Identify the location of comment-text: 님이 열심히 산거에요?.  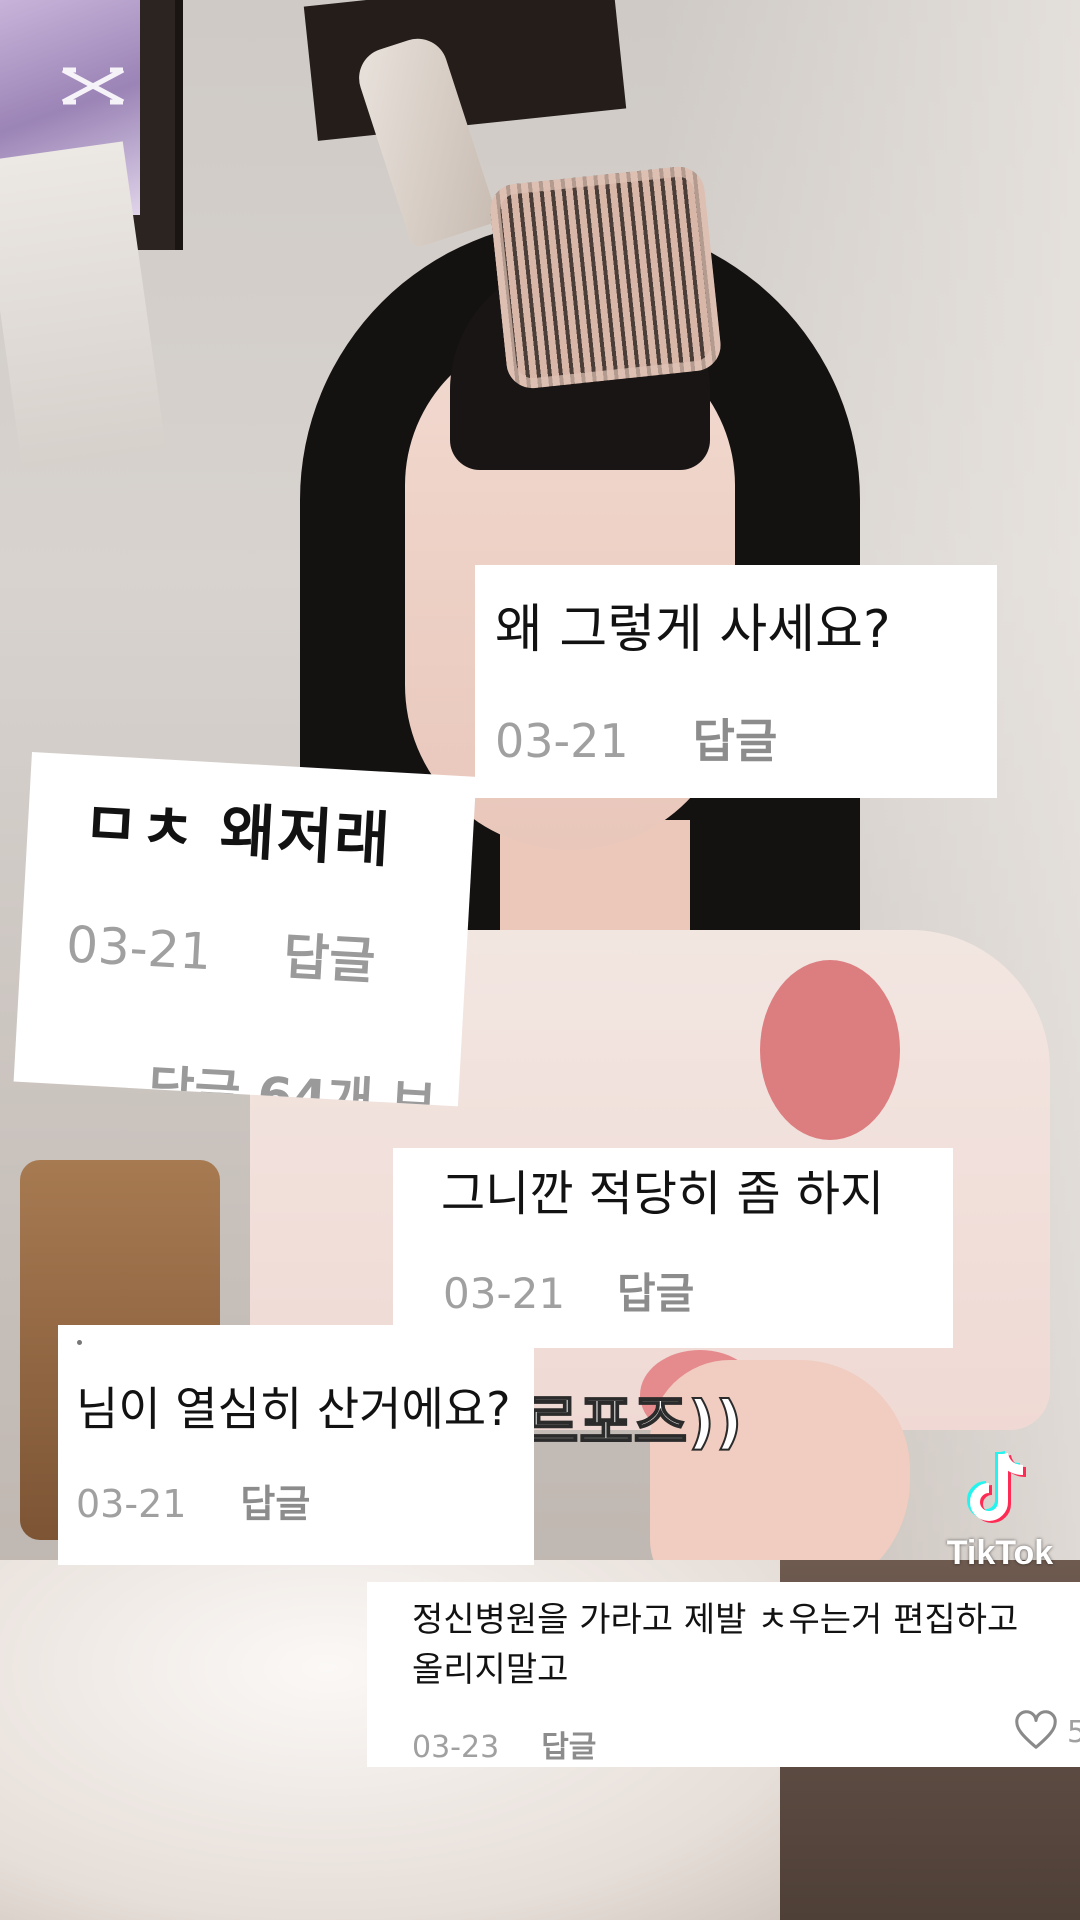
(293, 1409).